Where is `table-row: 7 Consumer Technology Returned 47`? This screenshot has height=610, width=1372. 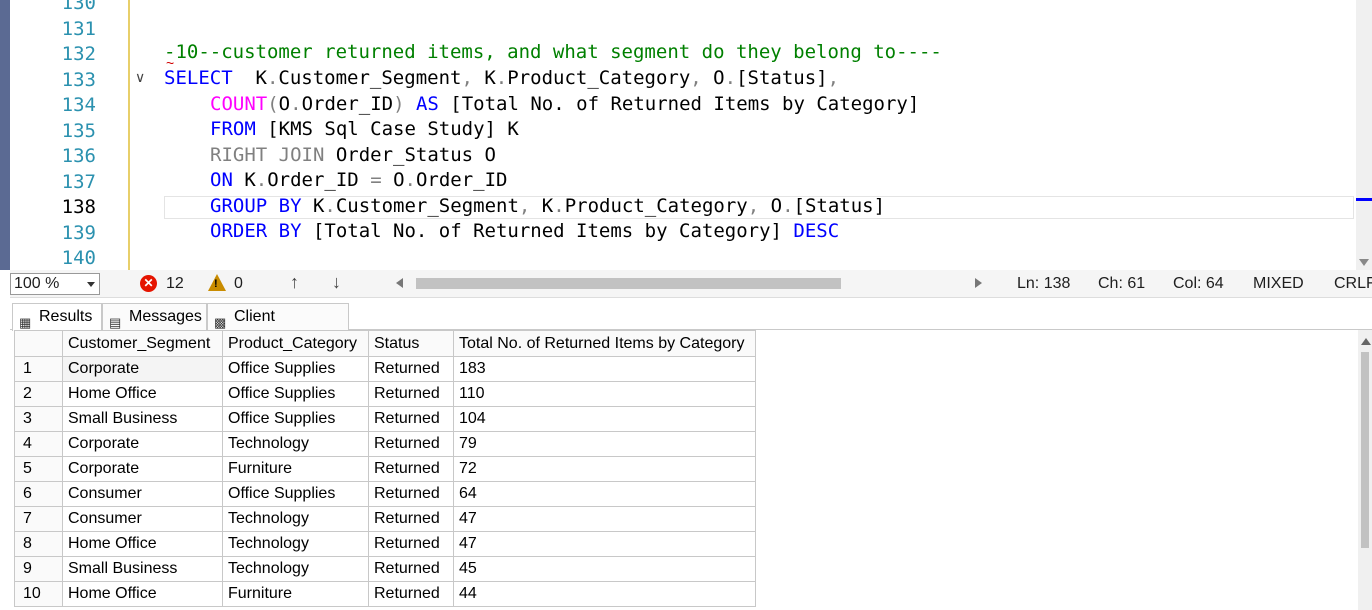 table-row: 7 Consumer Technology Returned 47 is located at coordinates (385, 519).